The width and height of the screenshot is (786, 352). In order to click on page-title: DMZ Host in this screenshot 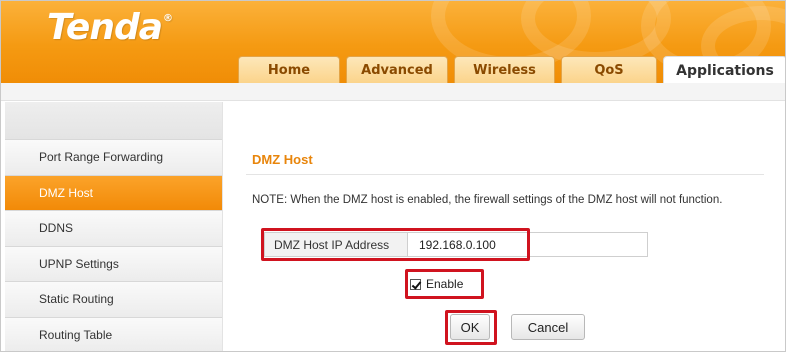, I will do `click(282, 159)`.